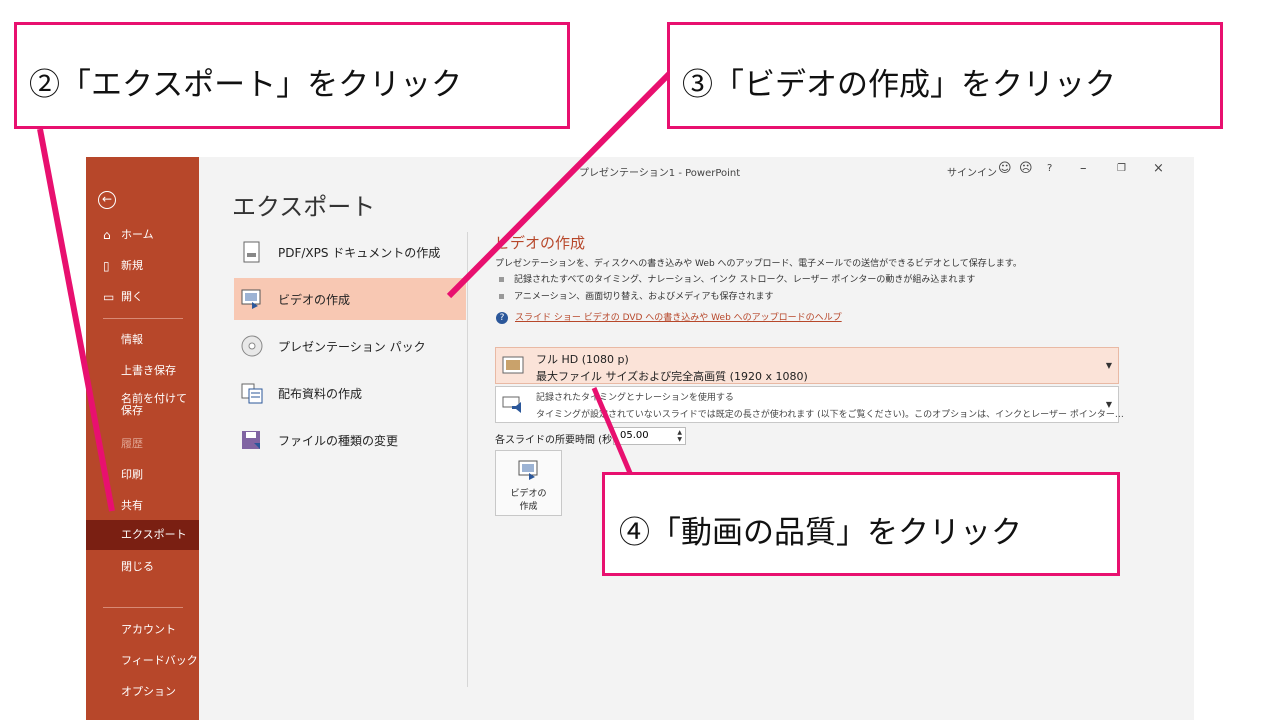 Image resolution: width=1280 pixels, height=720 pixels. I want to click on pointer-line-step4, so click(612, 430).